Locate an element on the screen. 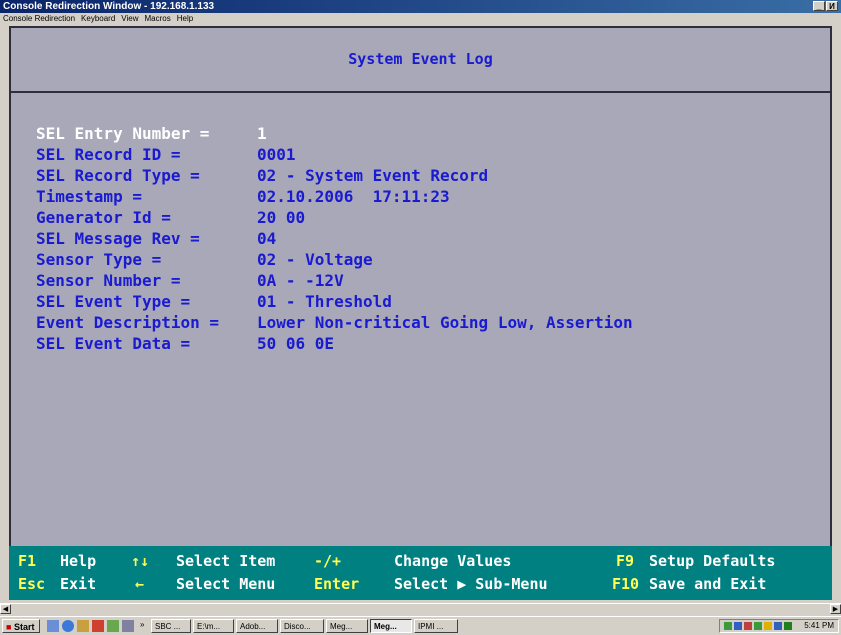  menu-help: Help is located at coordinates (185, 18).